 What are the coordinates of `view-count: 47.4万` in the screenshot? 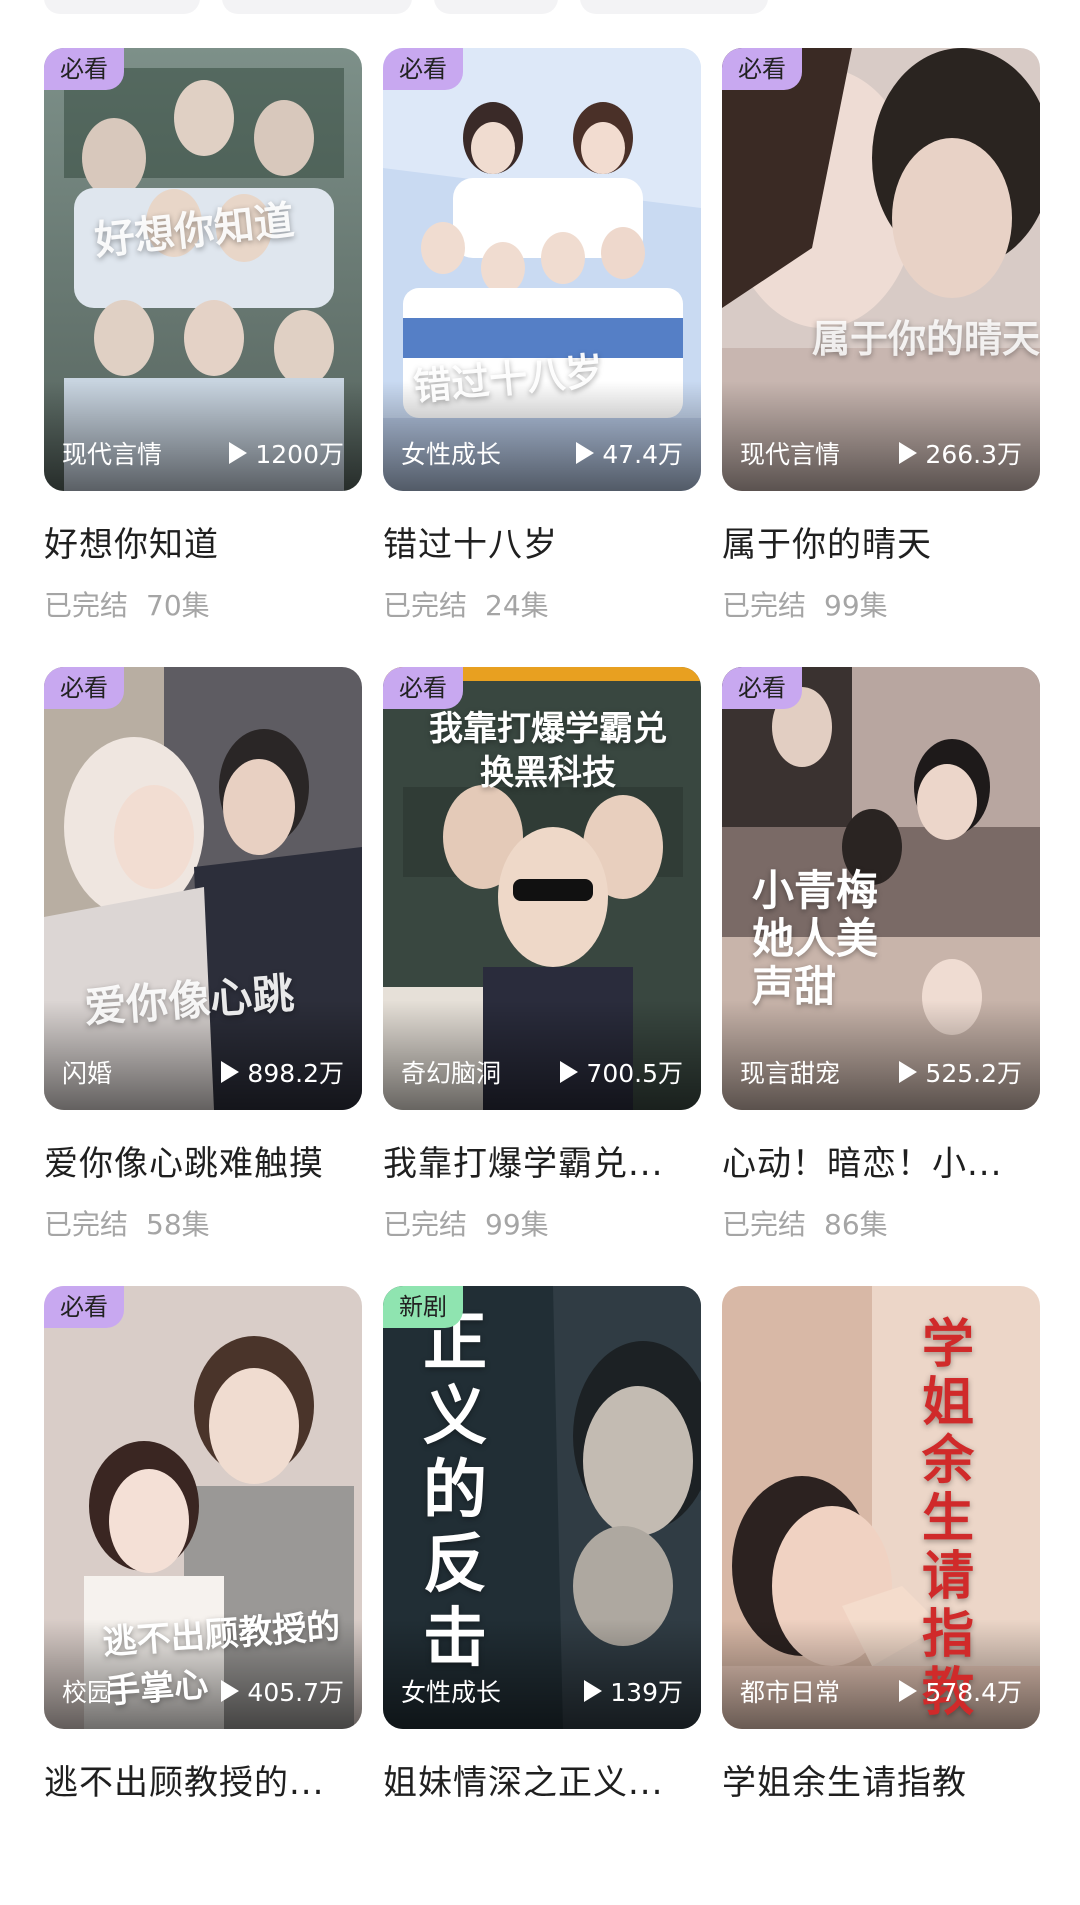 It's located at (629, 453).